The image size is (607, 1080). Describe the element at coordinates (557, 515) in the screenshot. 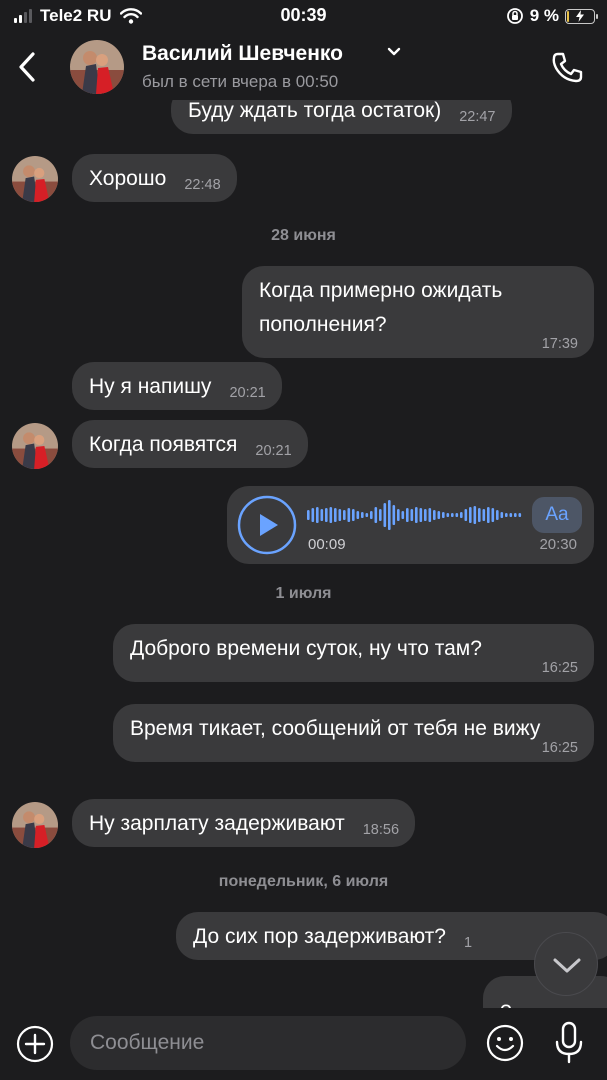

I see `transcribe-button: Aa` at that location.